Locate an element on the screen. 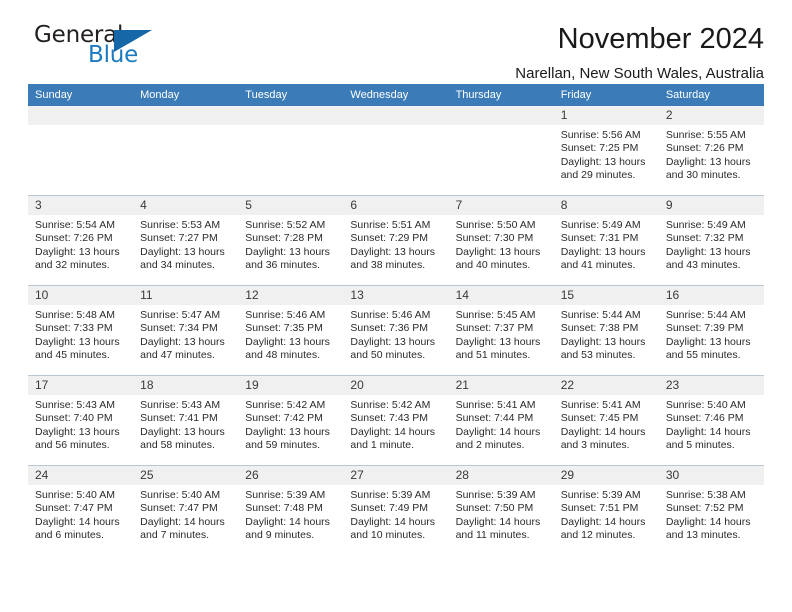  daylight-duration-line2: and 51 minutes. is located at coordinates (493, 355).